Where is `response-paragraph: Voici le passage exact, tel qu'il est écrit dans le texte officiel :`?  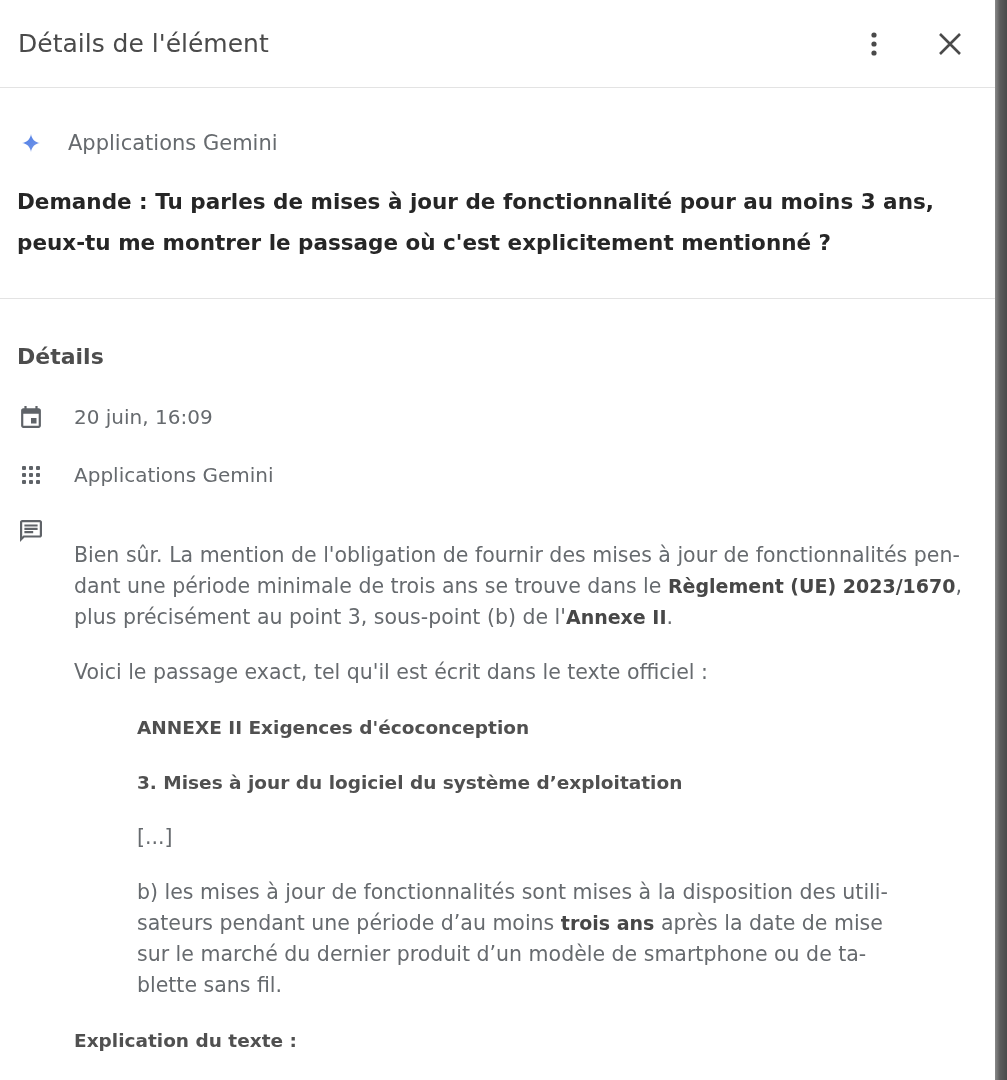 response-paragraph: Voici le passage exact, tel qu'il est écrit dans le texte officiel : is located at coordinates (391, 672).